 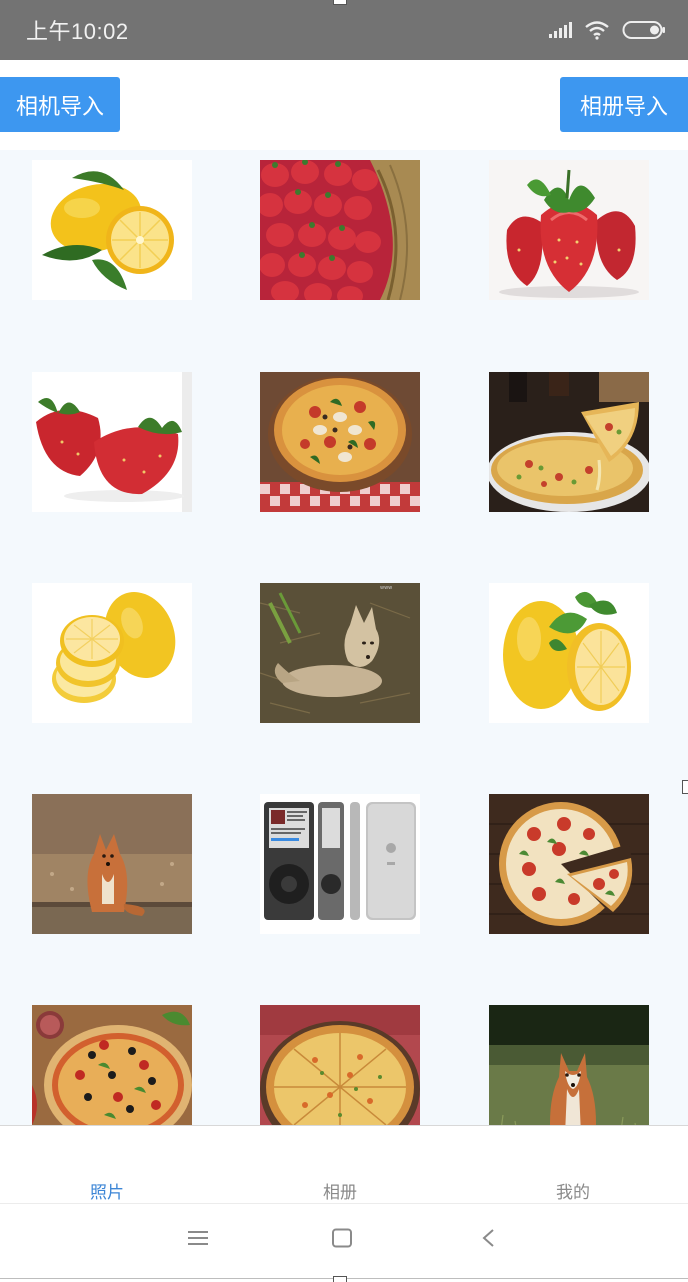 What do you see at coordinates (340, 653) in the screenshot?
I see `photo-fox-resting: www` at bounding box center [340, 653].